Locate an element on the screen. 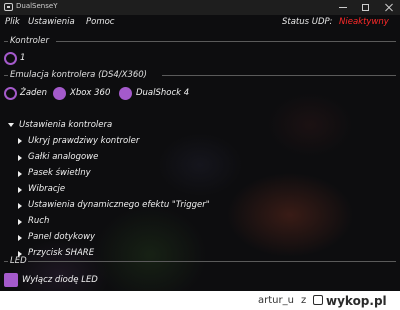  menu-help: Pomoc is located at coordinates (100, 22).